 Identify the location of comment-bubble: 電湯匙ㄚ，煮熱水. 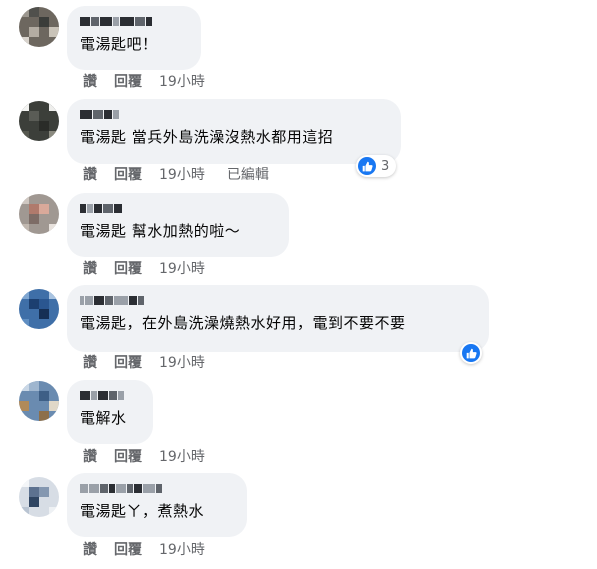
(157, 505).